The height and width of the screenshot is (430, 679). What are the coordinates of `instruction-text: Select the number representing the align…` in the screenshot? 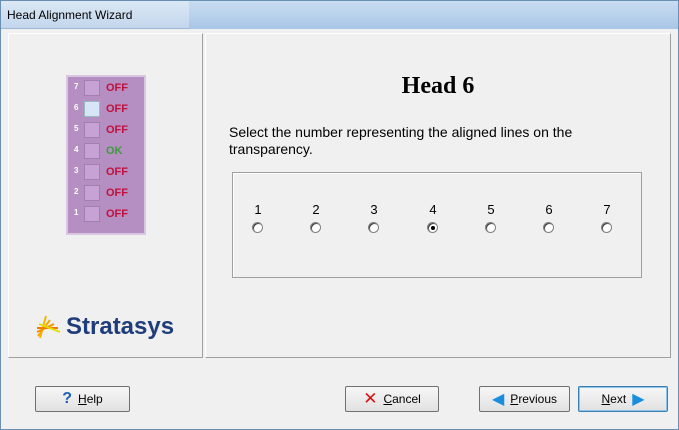 It's located at (401, 140).